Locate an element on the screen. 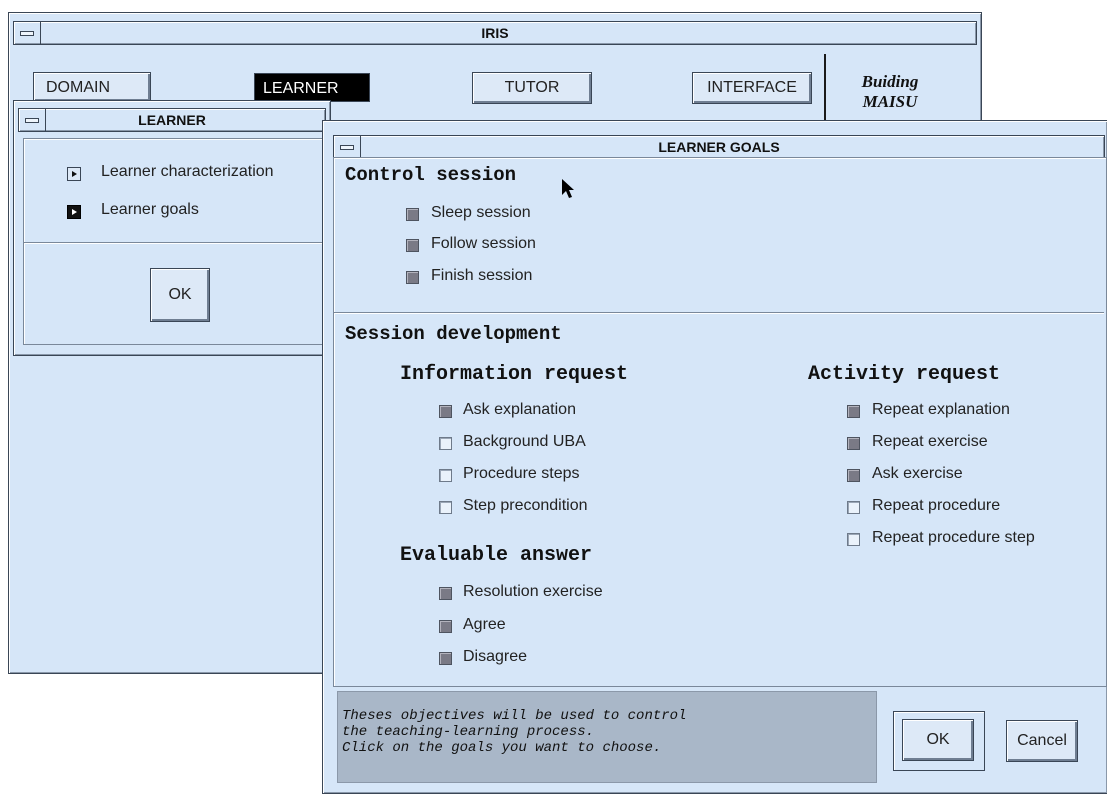 The height and width of the screenshot is (794, 1107). activity-request-heading: Activity request is located at coordinates (904, 374).